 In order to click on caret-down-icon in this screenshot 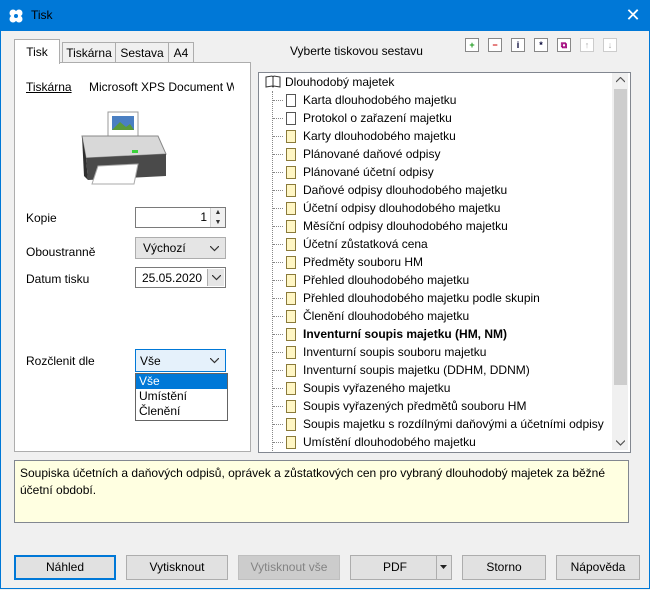, I will do `click(443, 567)`.